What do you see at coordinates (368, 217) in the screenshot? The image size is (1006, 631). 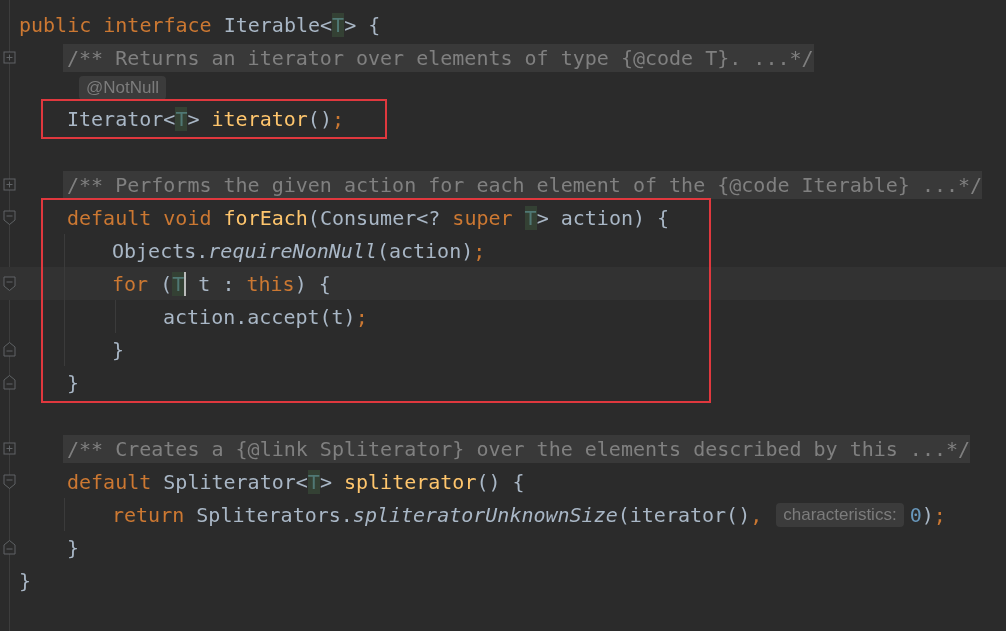 I see `code-text: default void forEach(Consumer<? super T> action) {` at bounding box center [368, 217].